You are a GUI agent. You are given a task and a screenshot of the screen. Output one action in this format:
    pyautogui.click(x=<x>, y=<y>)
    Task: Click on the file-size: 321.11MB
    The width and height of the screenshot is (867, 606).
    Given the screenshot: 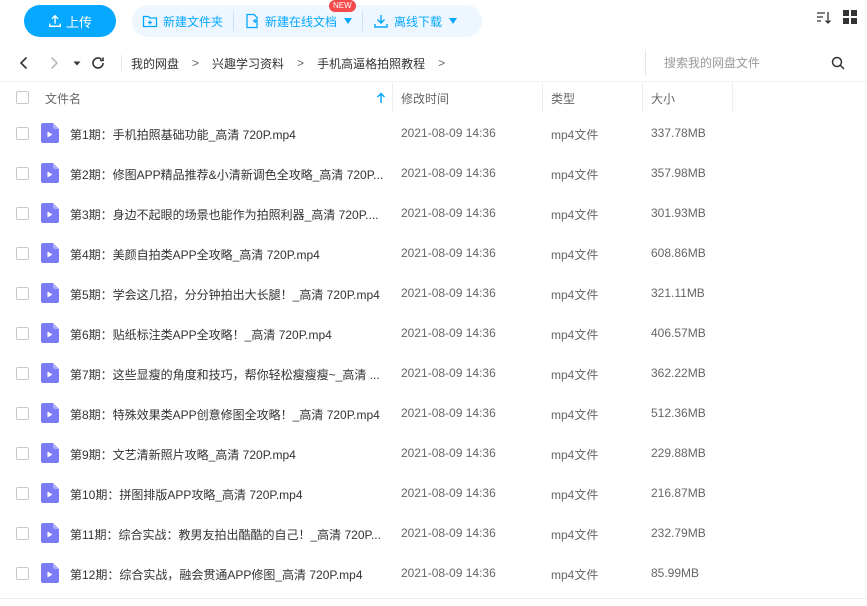 What is the action you would take?
    pyautogui.click(x=678, y=293)
    